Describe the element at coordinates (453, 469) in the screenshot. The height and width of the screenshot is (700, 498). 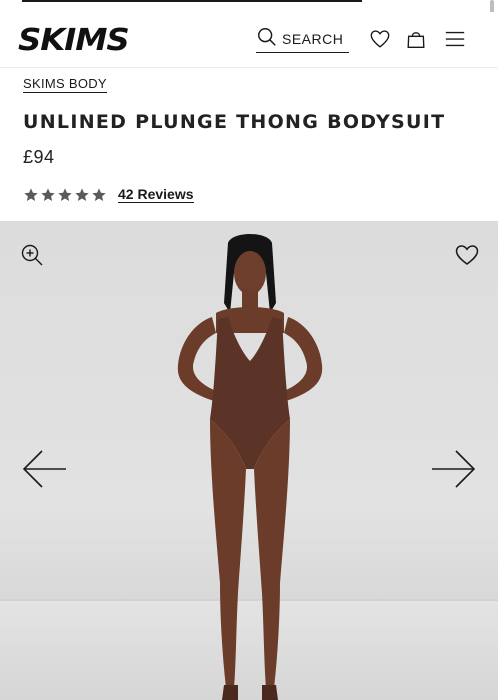
I see `next-arrow-icon` at that location.